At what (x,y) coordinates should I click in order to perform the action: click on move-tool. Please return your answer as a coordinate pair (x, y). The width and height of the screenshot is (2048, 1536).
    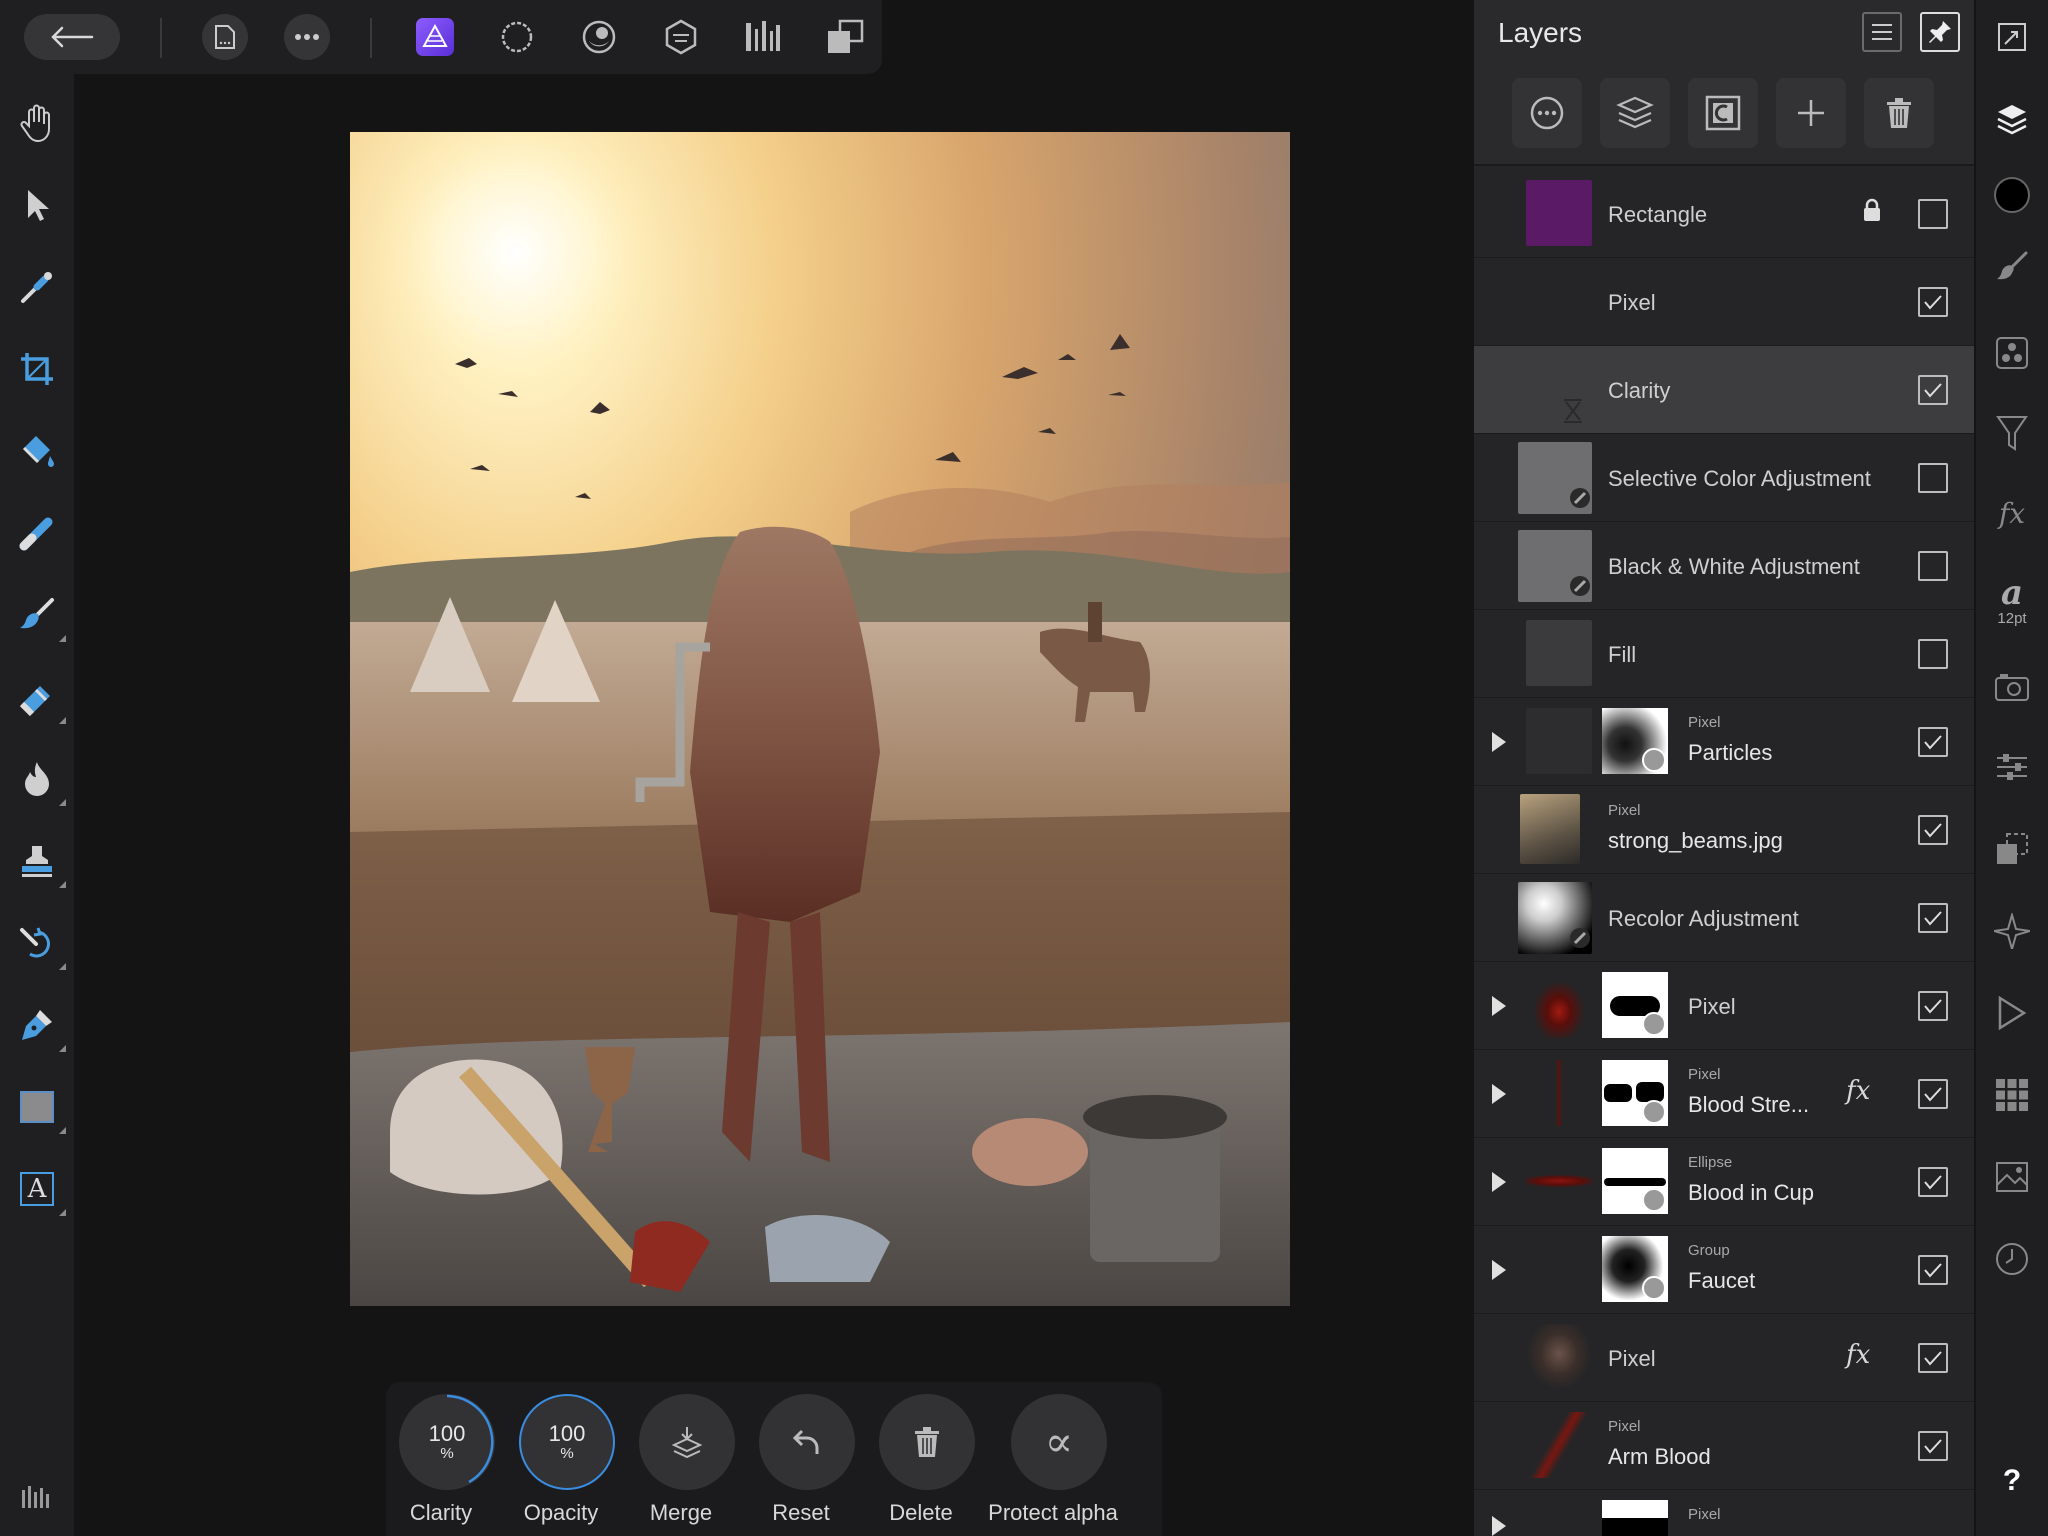
    Looking at the image, I should click on (37, 205).